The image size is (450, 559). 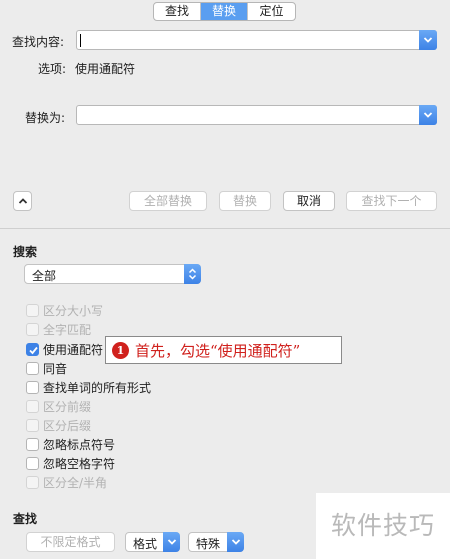 I want to click on checkmark-icon, so click(x=33, y=350).